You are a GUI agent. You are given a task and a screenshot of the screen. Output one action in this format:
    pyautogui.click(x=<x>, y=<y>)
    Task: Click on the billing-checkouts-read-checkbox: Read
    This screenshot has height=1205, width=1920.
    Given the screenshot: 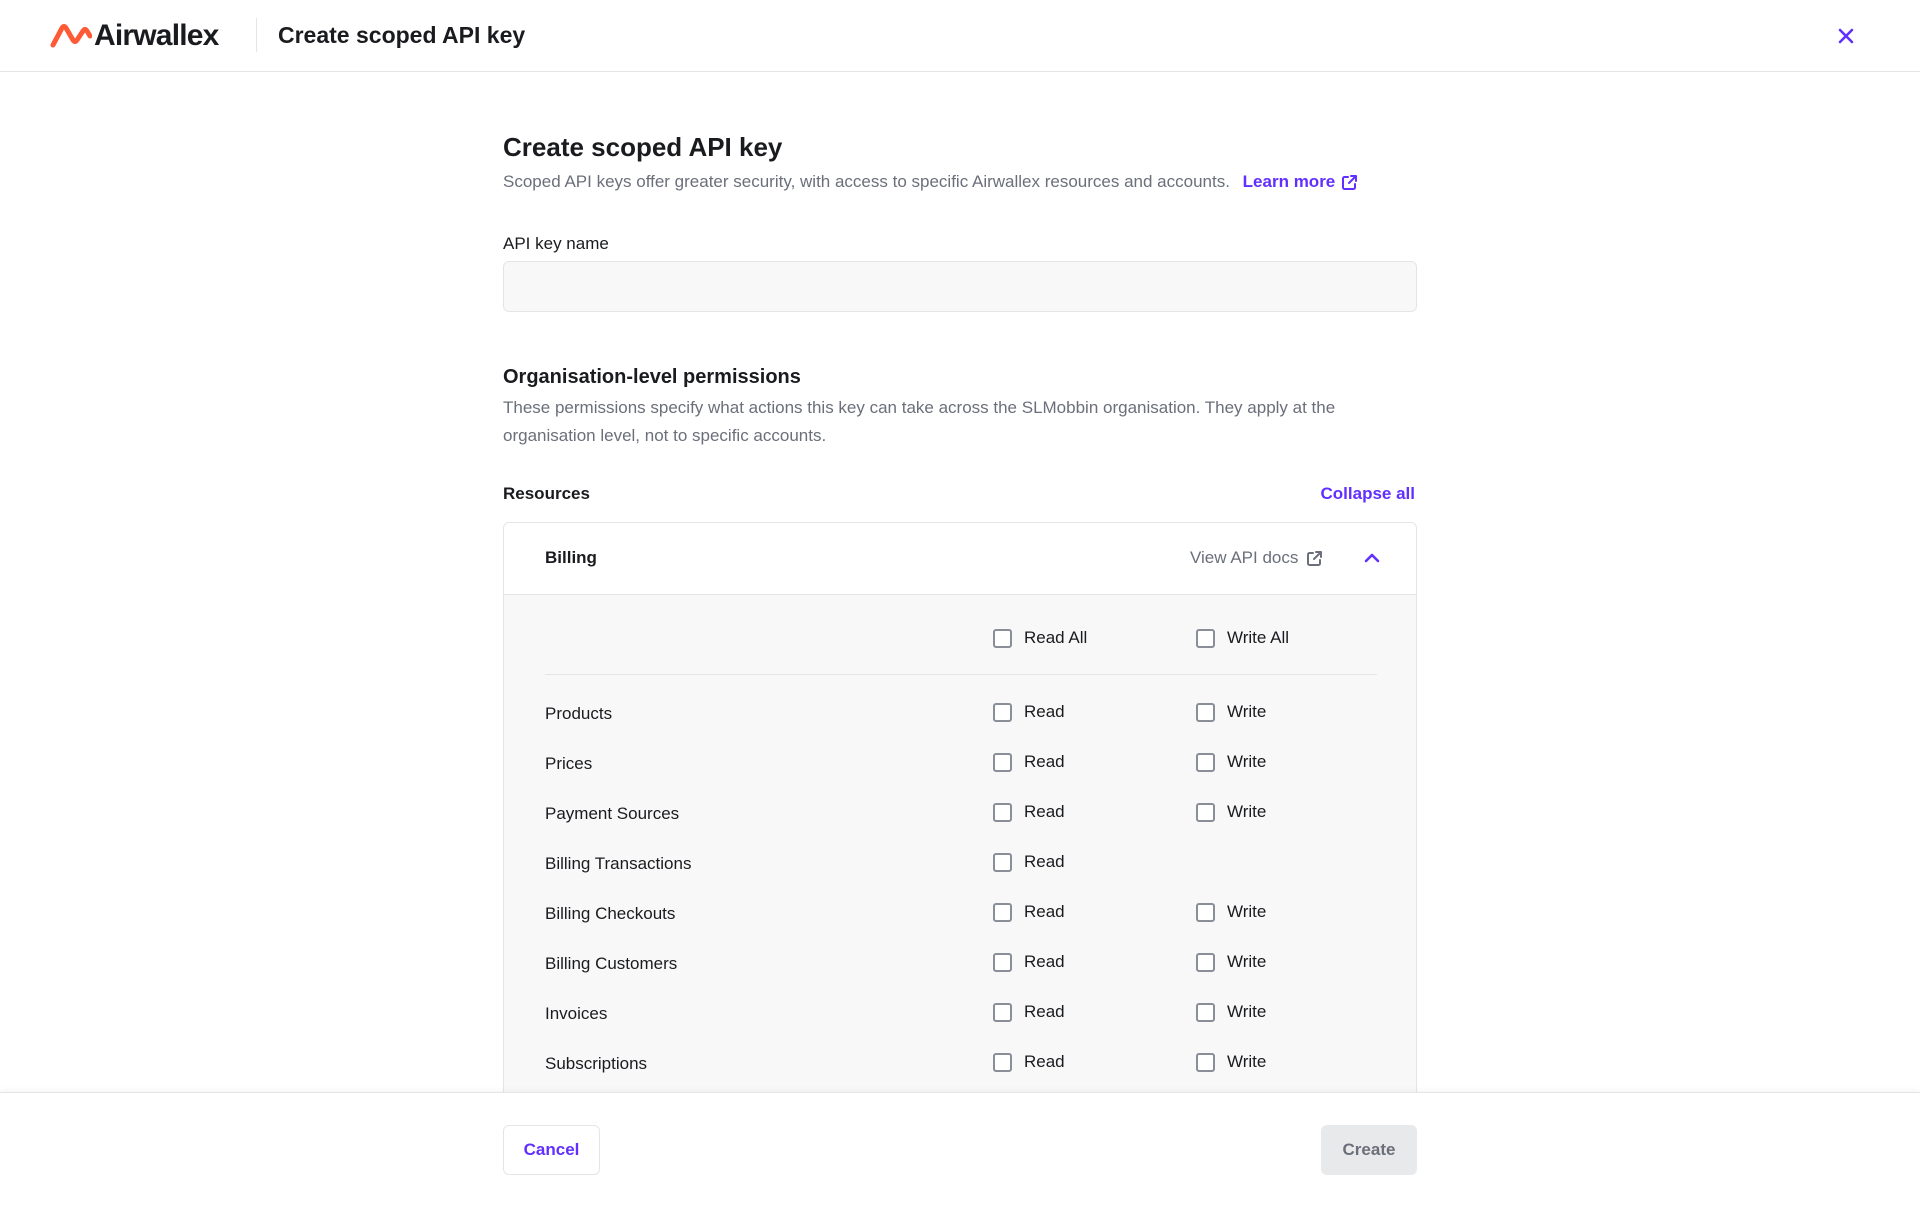 What is the action you would take?
    pyautogui.click(x=1029, y=912)
    